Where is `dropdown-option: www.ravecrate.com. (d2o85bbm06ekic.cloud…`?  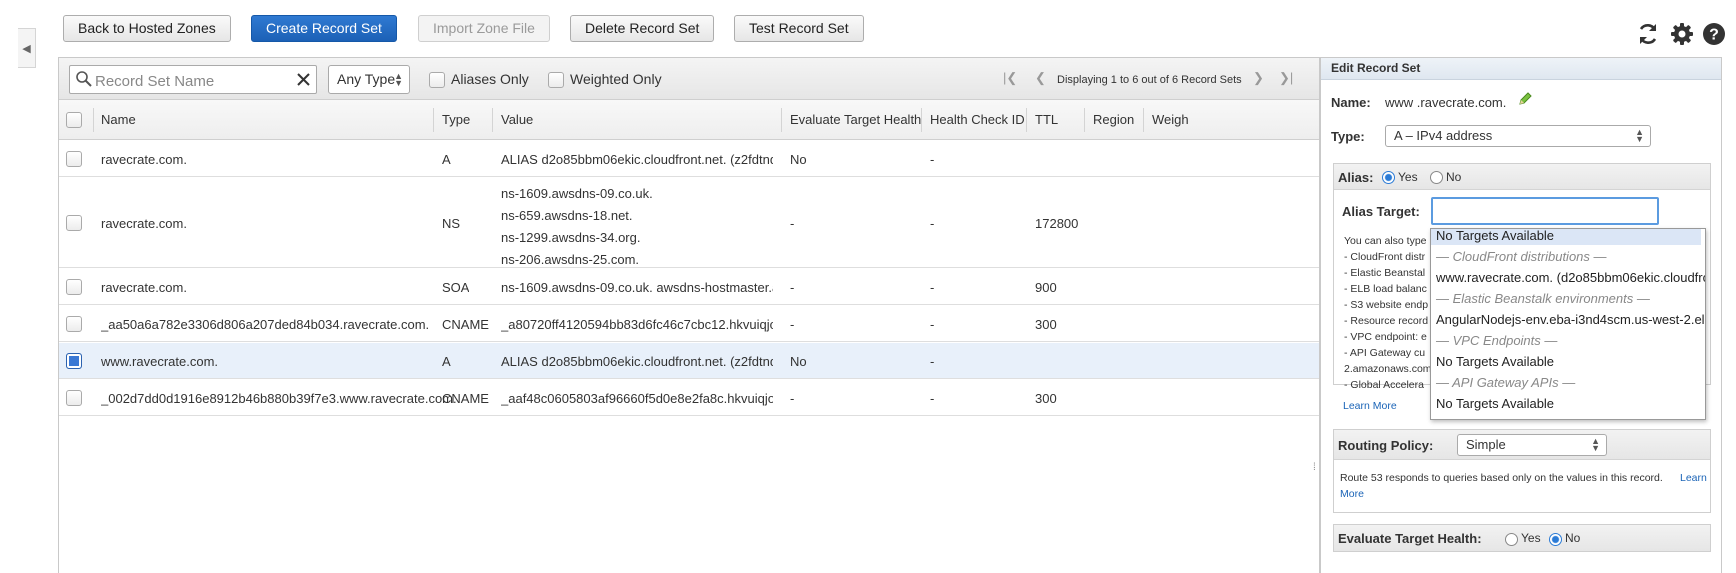
dropdown-option: www.ravecrate.com. (d2o85bbm06ekic.cloud… is located at coordinates (1570, 277).